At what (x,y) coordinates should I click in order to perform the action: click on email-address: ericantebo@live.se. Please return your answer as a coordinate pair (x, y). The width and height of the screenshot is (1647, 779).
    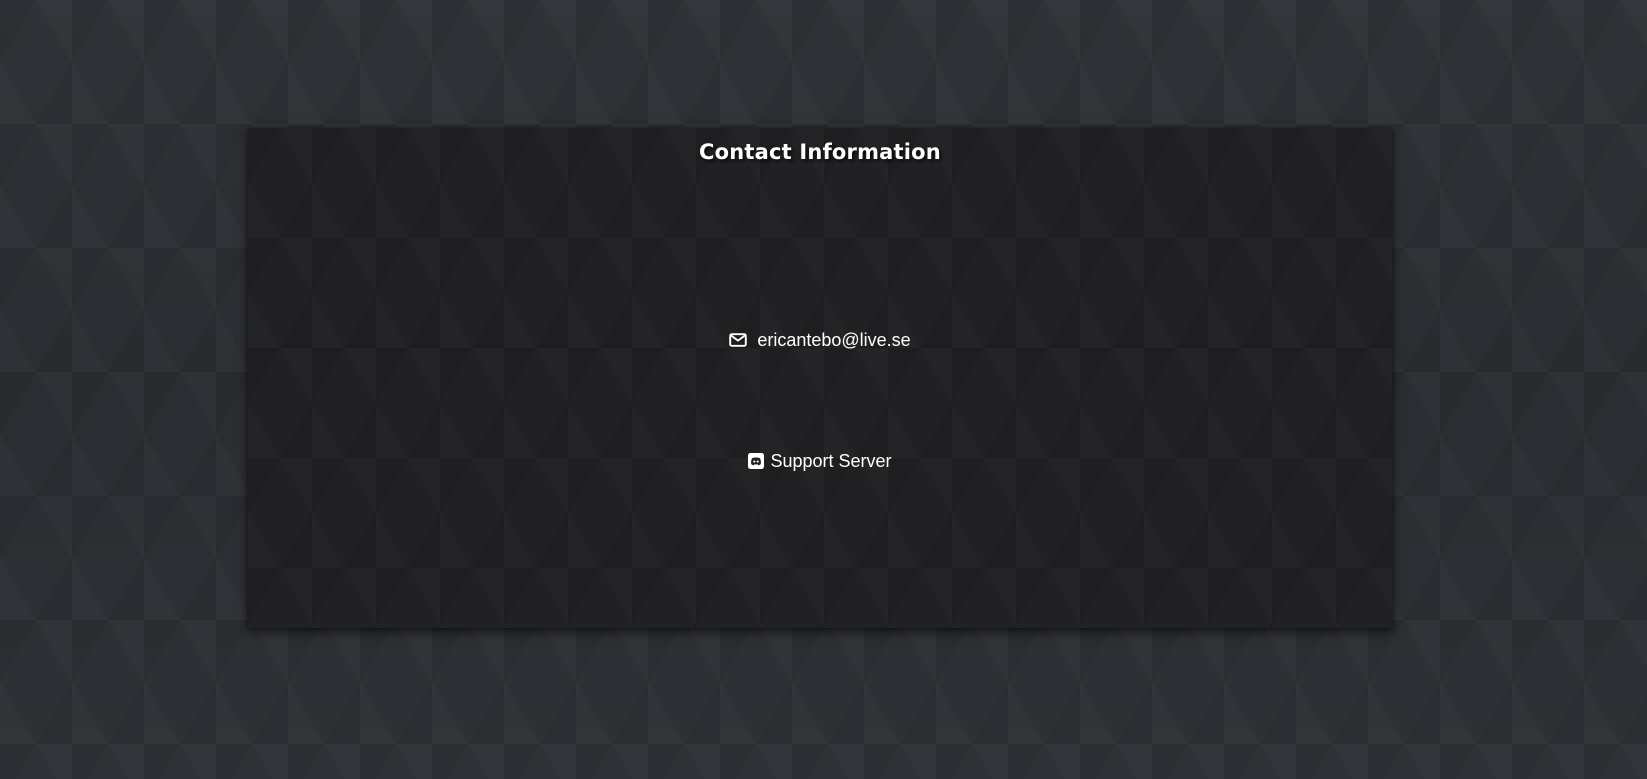
    Looking at the image, I should click on (834, 340).